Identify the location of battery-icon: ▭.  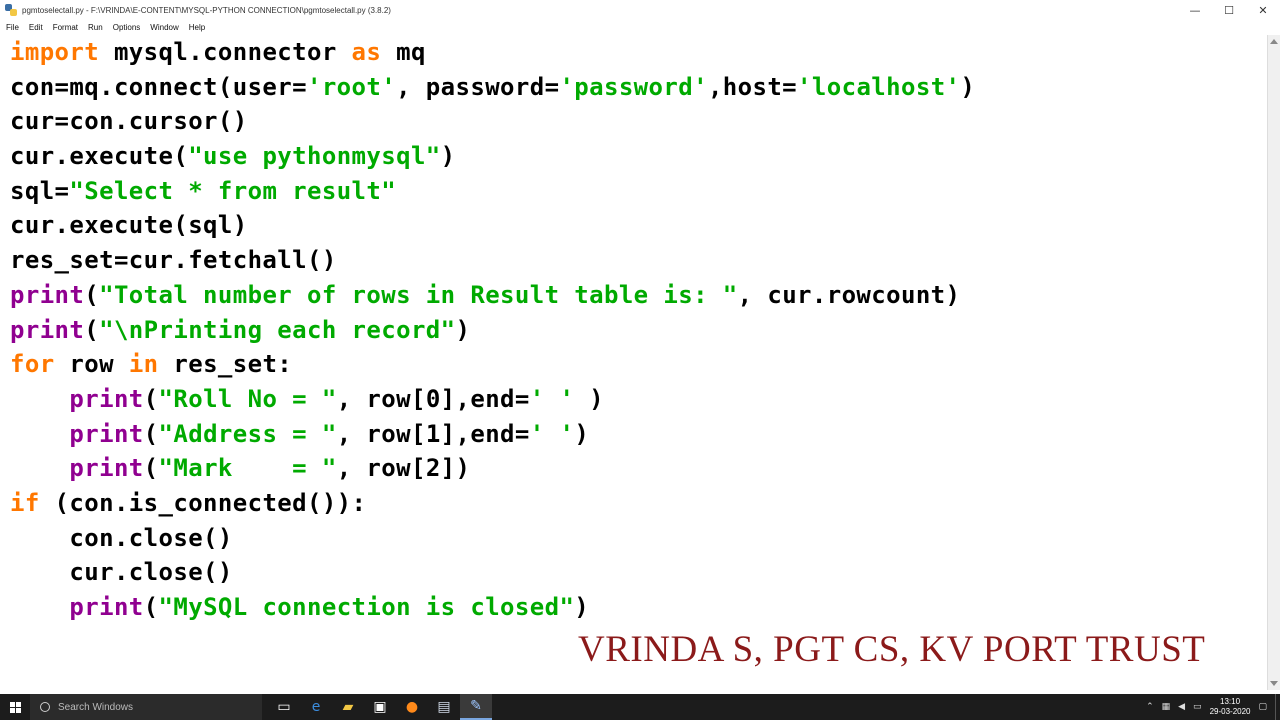
(1197, 707).